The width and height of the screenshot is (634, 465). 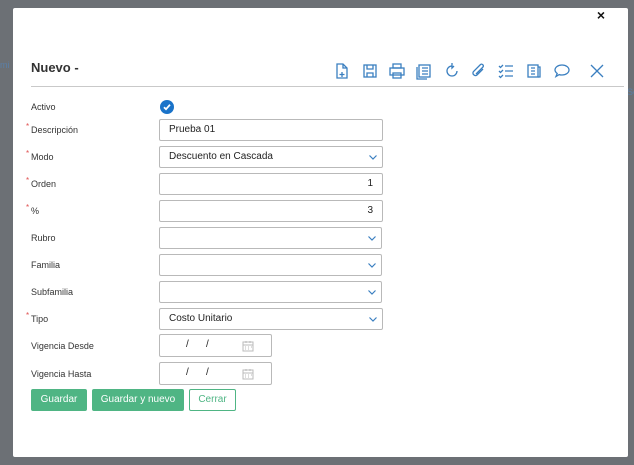 What do you see at coordinates (630, 92) in the screenshot?
I see `background-text: Se` at bounding box center [630, 92].